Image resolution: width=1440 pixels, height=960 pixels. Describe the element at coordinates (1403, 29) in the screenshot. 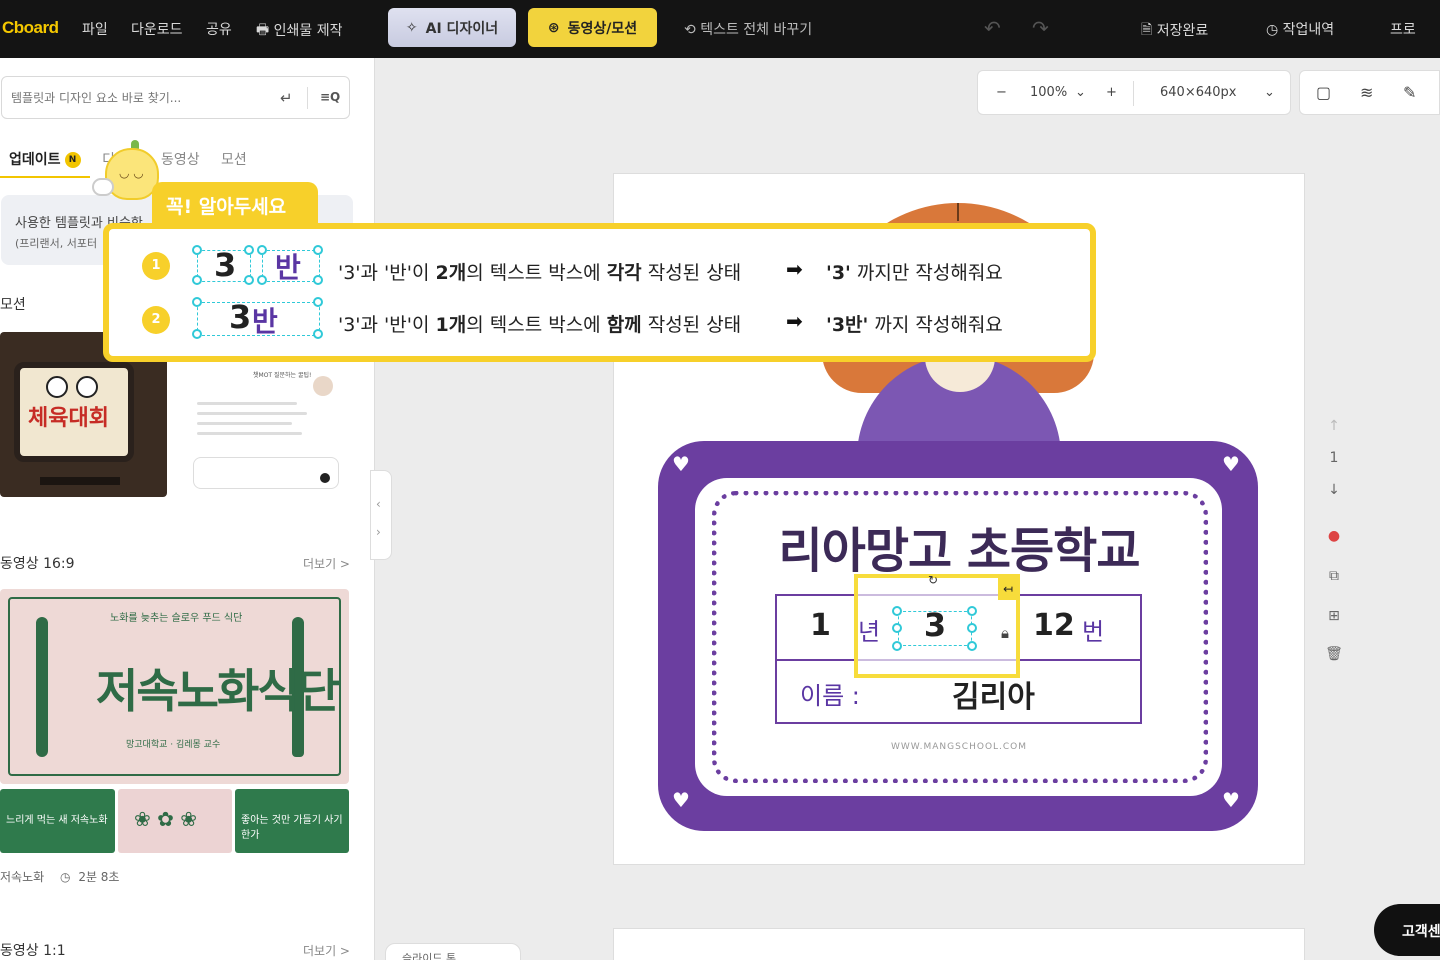

I see `pro-button: 프로` at that location.